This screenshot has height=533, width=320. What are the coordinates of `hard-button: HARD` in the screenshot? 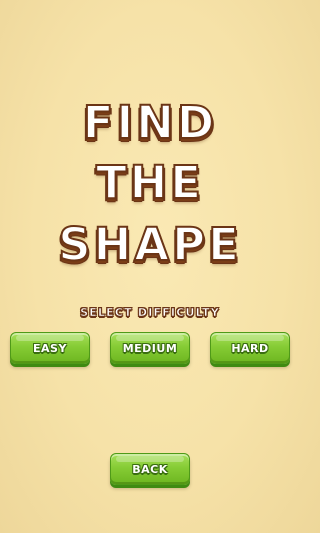 It's located at (250, 348).